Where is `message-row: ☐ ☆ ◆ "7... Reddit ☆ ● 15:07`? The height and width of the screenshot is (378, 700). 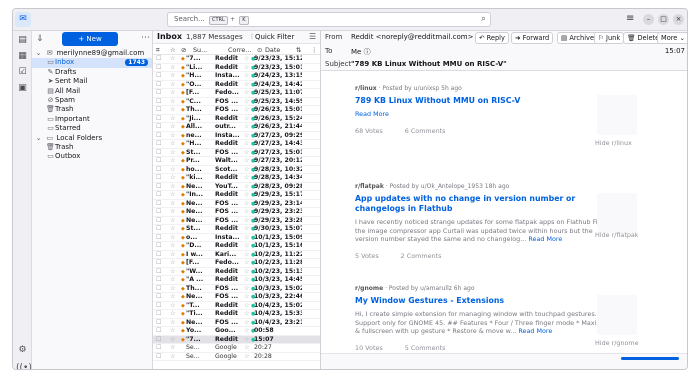 message-row: ☐ ☆ ◆ "7... Reddit ☆ ● 15:07 is located at coordinates (236, 340).